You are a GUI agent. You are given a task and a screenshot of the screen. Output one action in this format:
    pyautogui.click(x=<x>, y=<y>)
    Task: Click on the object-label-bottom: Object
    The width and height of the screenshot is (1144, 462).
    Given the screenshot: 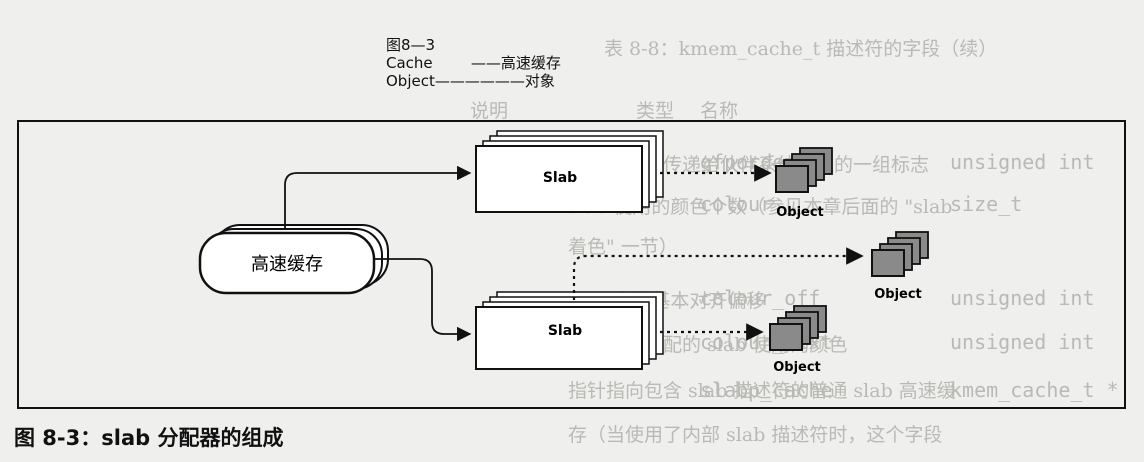 What is the action you would take?
    pyautogui.click(x=797, y=367)
    